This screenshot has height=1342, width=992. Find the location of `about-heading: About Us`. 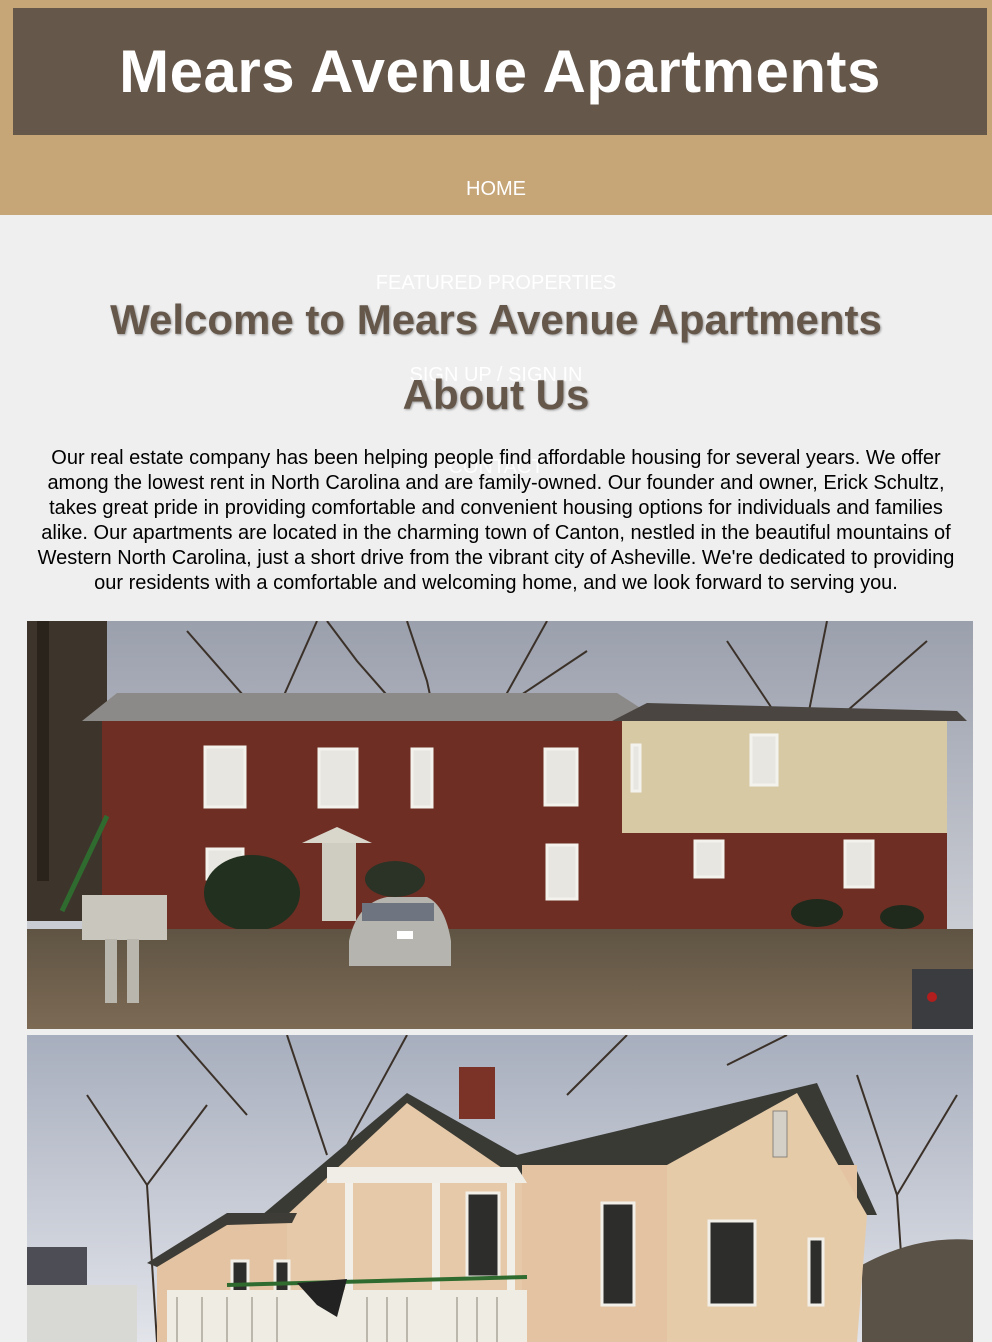

about-heading: About Us is located at coordinates (496, 394).